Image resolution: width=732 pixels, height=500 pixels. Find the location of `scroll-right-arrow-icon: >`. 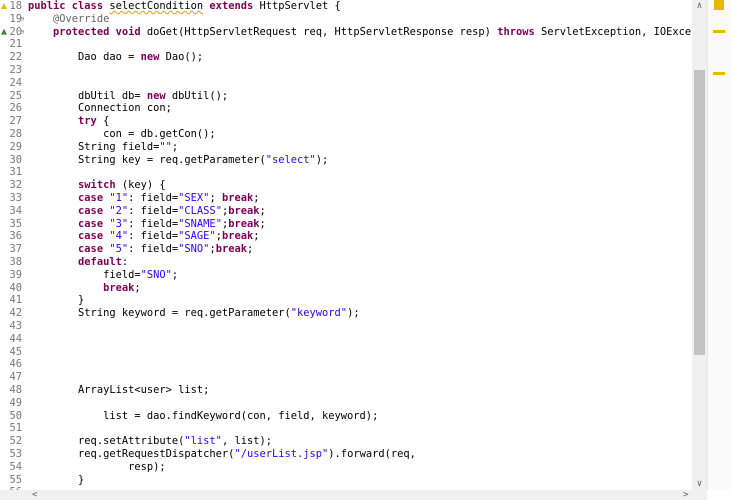

scroll-right-arrow-icon: > is located at coordinates (685, 495).